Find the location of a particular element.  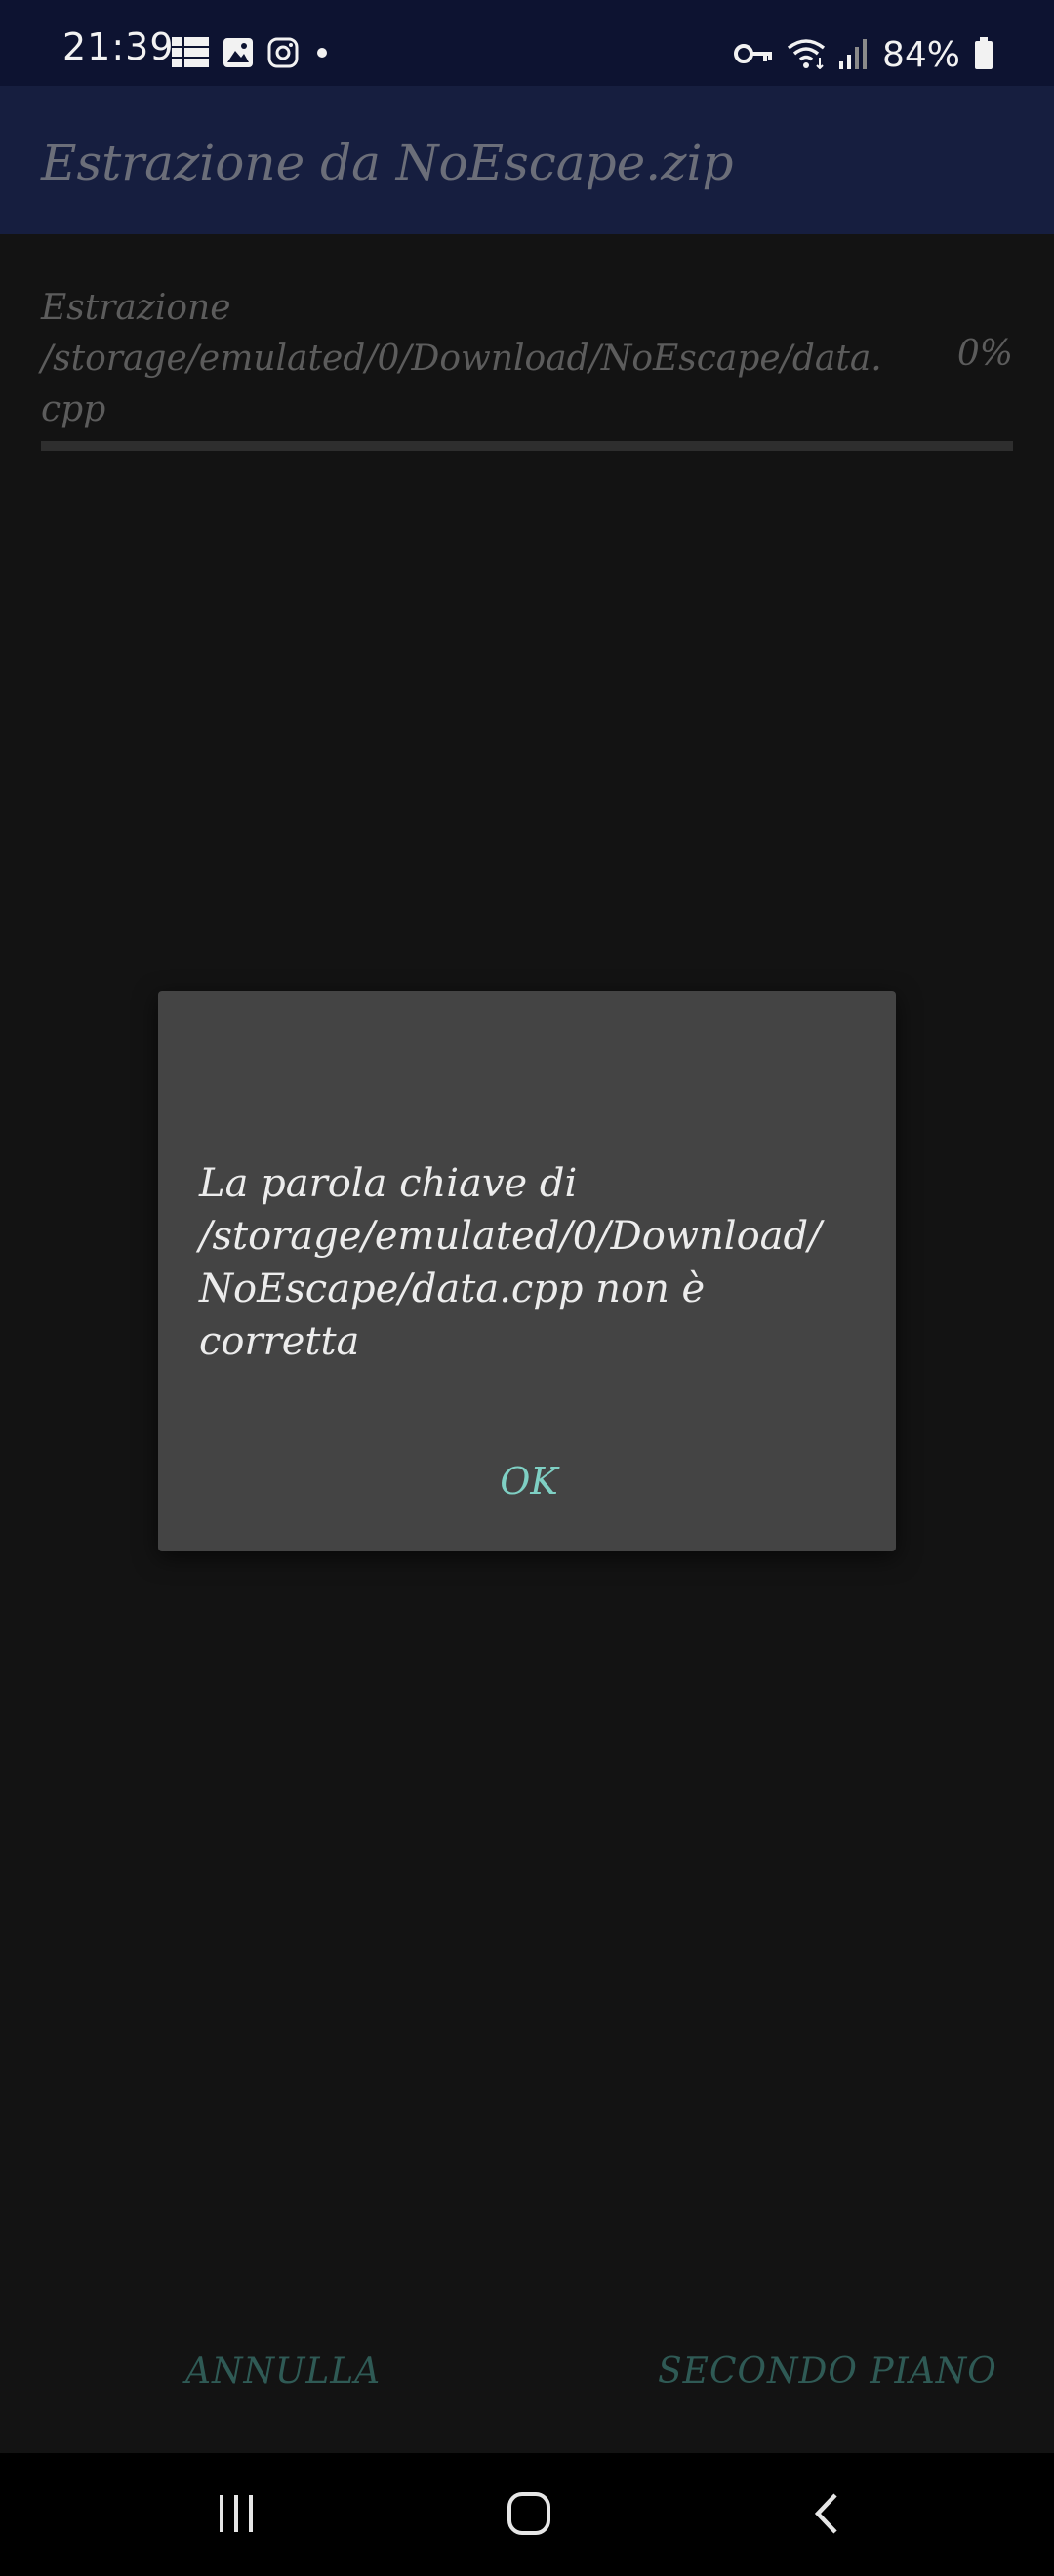

page-title: Estrazione da NoEscape.zip is located at coordinates (387, 163).